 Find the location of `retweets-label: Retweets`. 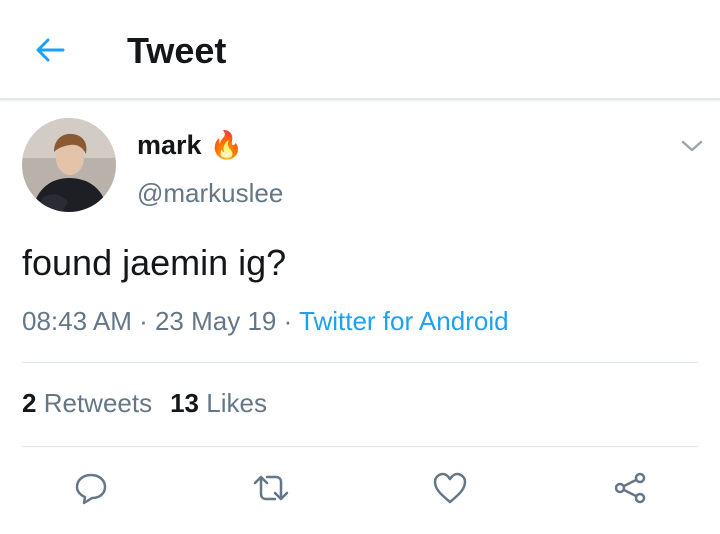

retweets-label: Retweets is located at coordinates (98, 403).